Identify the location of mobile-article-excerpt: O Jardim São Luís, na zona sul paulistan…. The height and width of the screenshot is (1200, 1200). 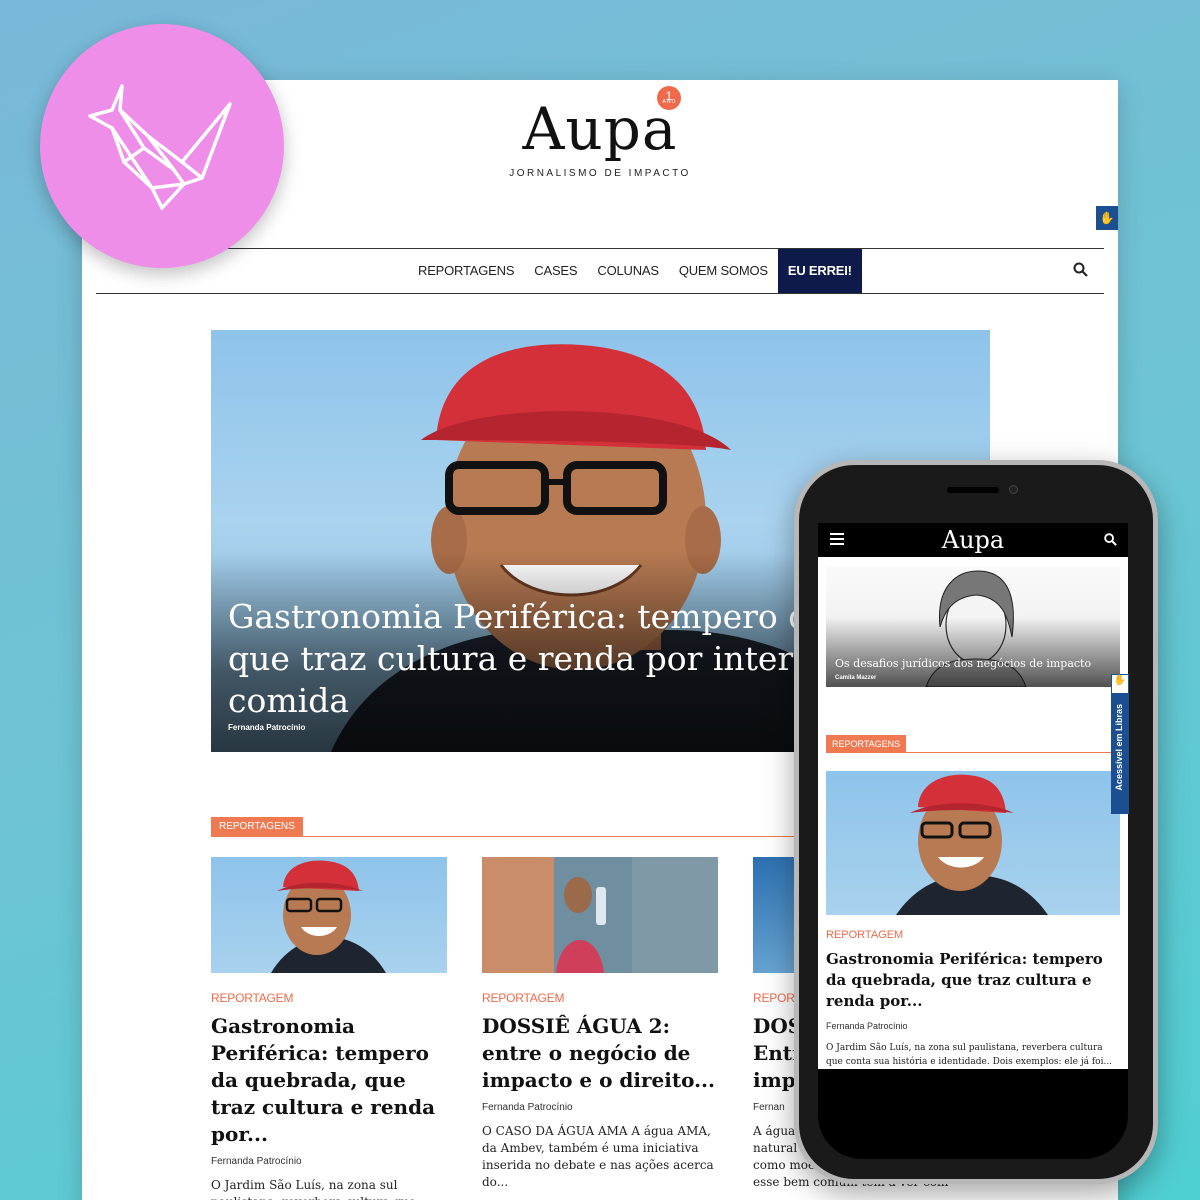
(969, 1055).